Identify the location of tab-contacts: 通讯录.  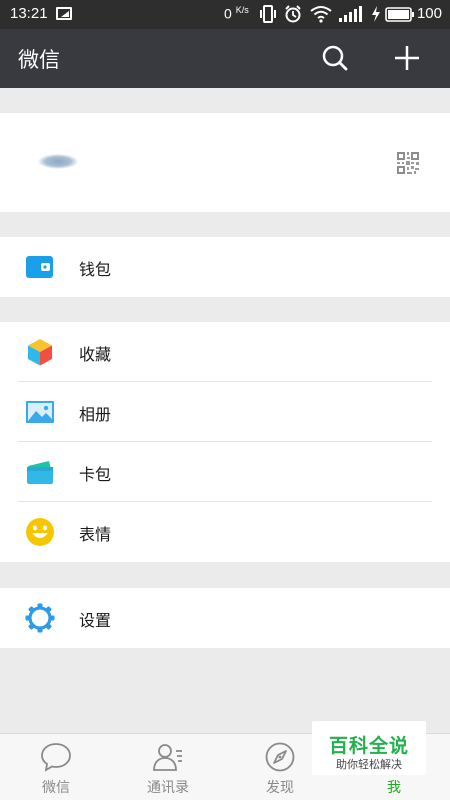
(168, 767).